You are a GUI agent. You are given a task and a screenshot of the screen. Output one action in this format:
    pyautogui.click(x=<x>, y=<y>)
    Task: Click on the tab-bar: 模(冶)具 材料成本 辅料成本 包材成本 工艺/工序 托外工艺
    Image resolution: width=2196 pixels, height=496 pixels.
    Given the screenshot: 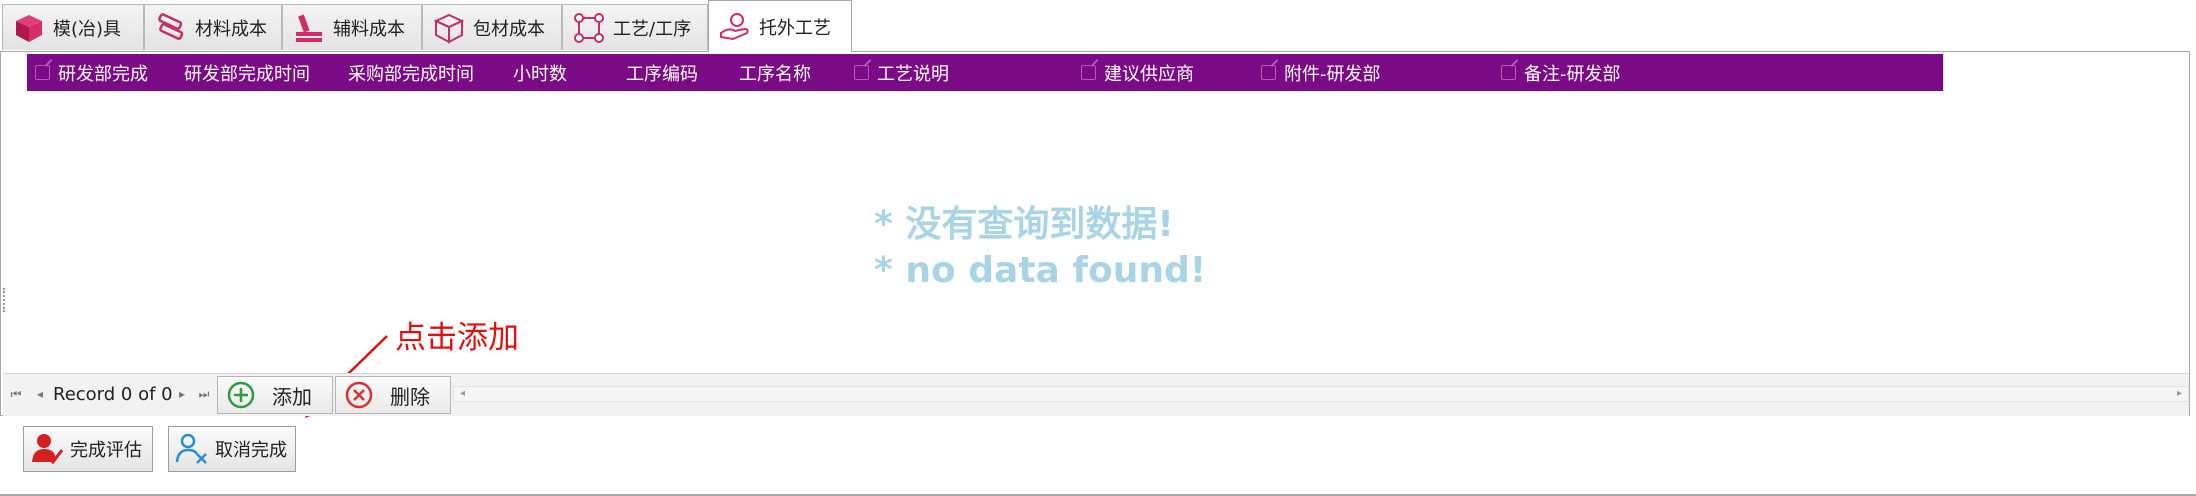 What is the action you would take?
    pyautogui.click(x=1098, y=26)
    